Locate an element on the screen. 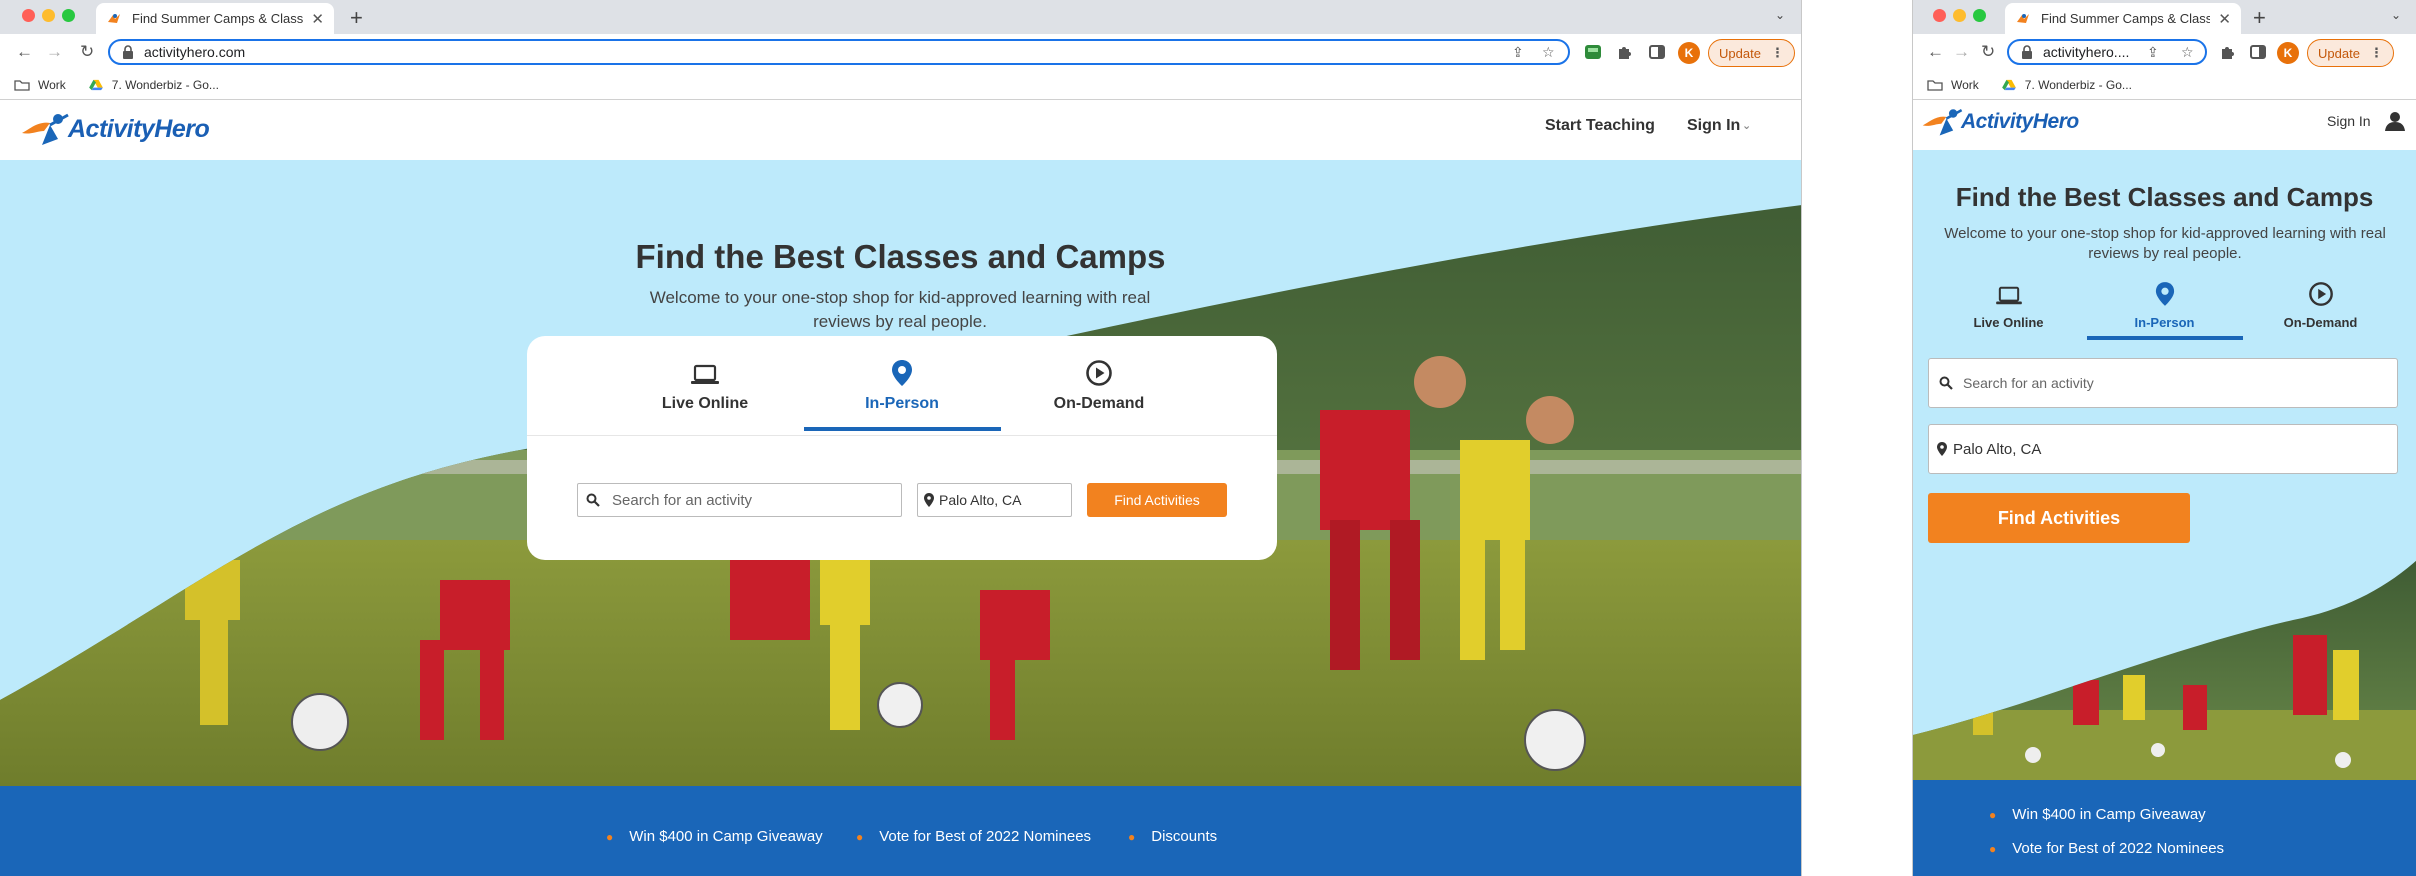 Image resolution: width=2416 pixels, height=876 pixels. laptop-icon is located at coordinates (705, 374).